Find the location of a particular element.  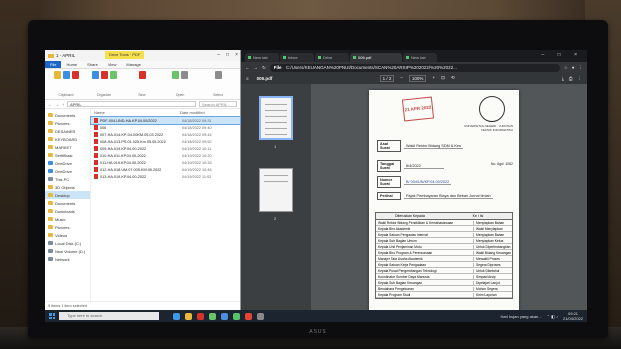

table-header-cell: Diteruskan Kepada is located at coordinates (410, 216).